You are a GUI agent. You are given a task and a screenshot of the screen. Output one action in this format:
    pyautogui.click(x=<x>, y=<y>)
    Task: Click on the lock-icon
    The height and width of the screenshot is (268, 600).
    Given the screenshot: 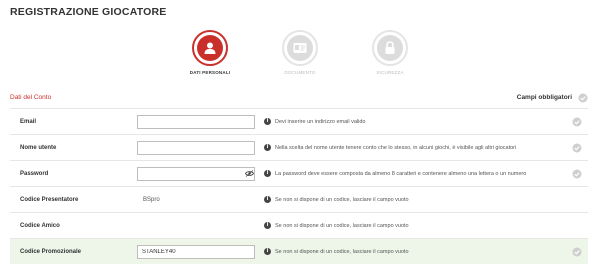 What is the action you would take?
    pyautogui.click(x=390, y=47)
    